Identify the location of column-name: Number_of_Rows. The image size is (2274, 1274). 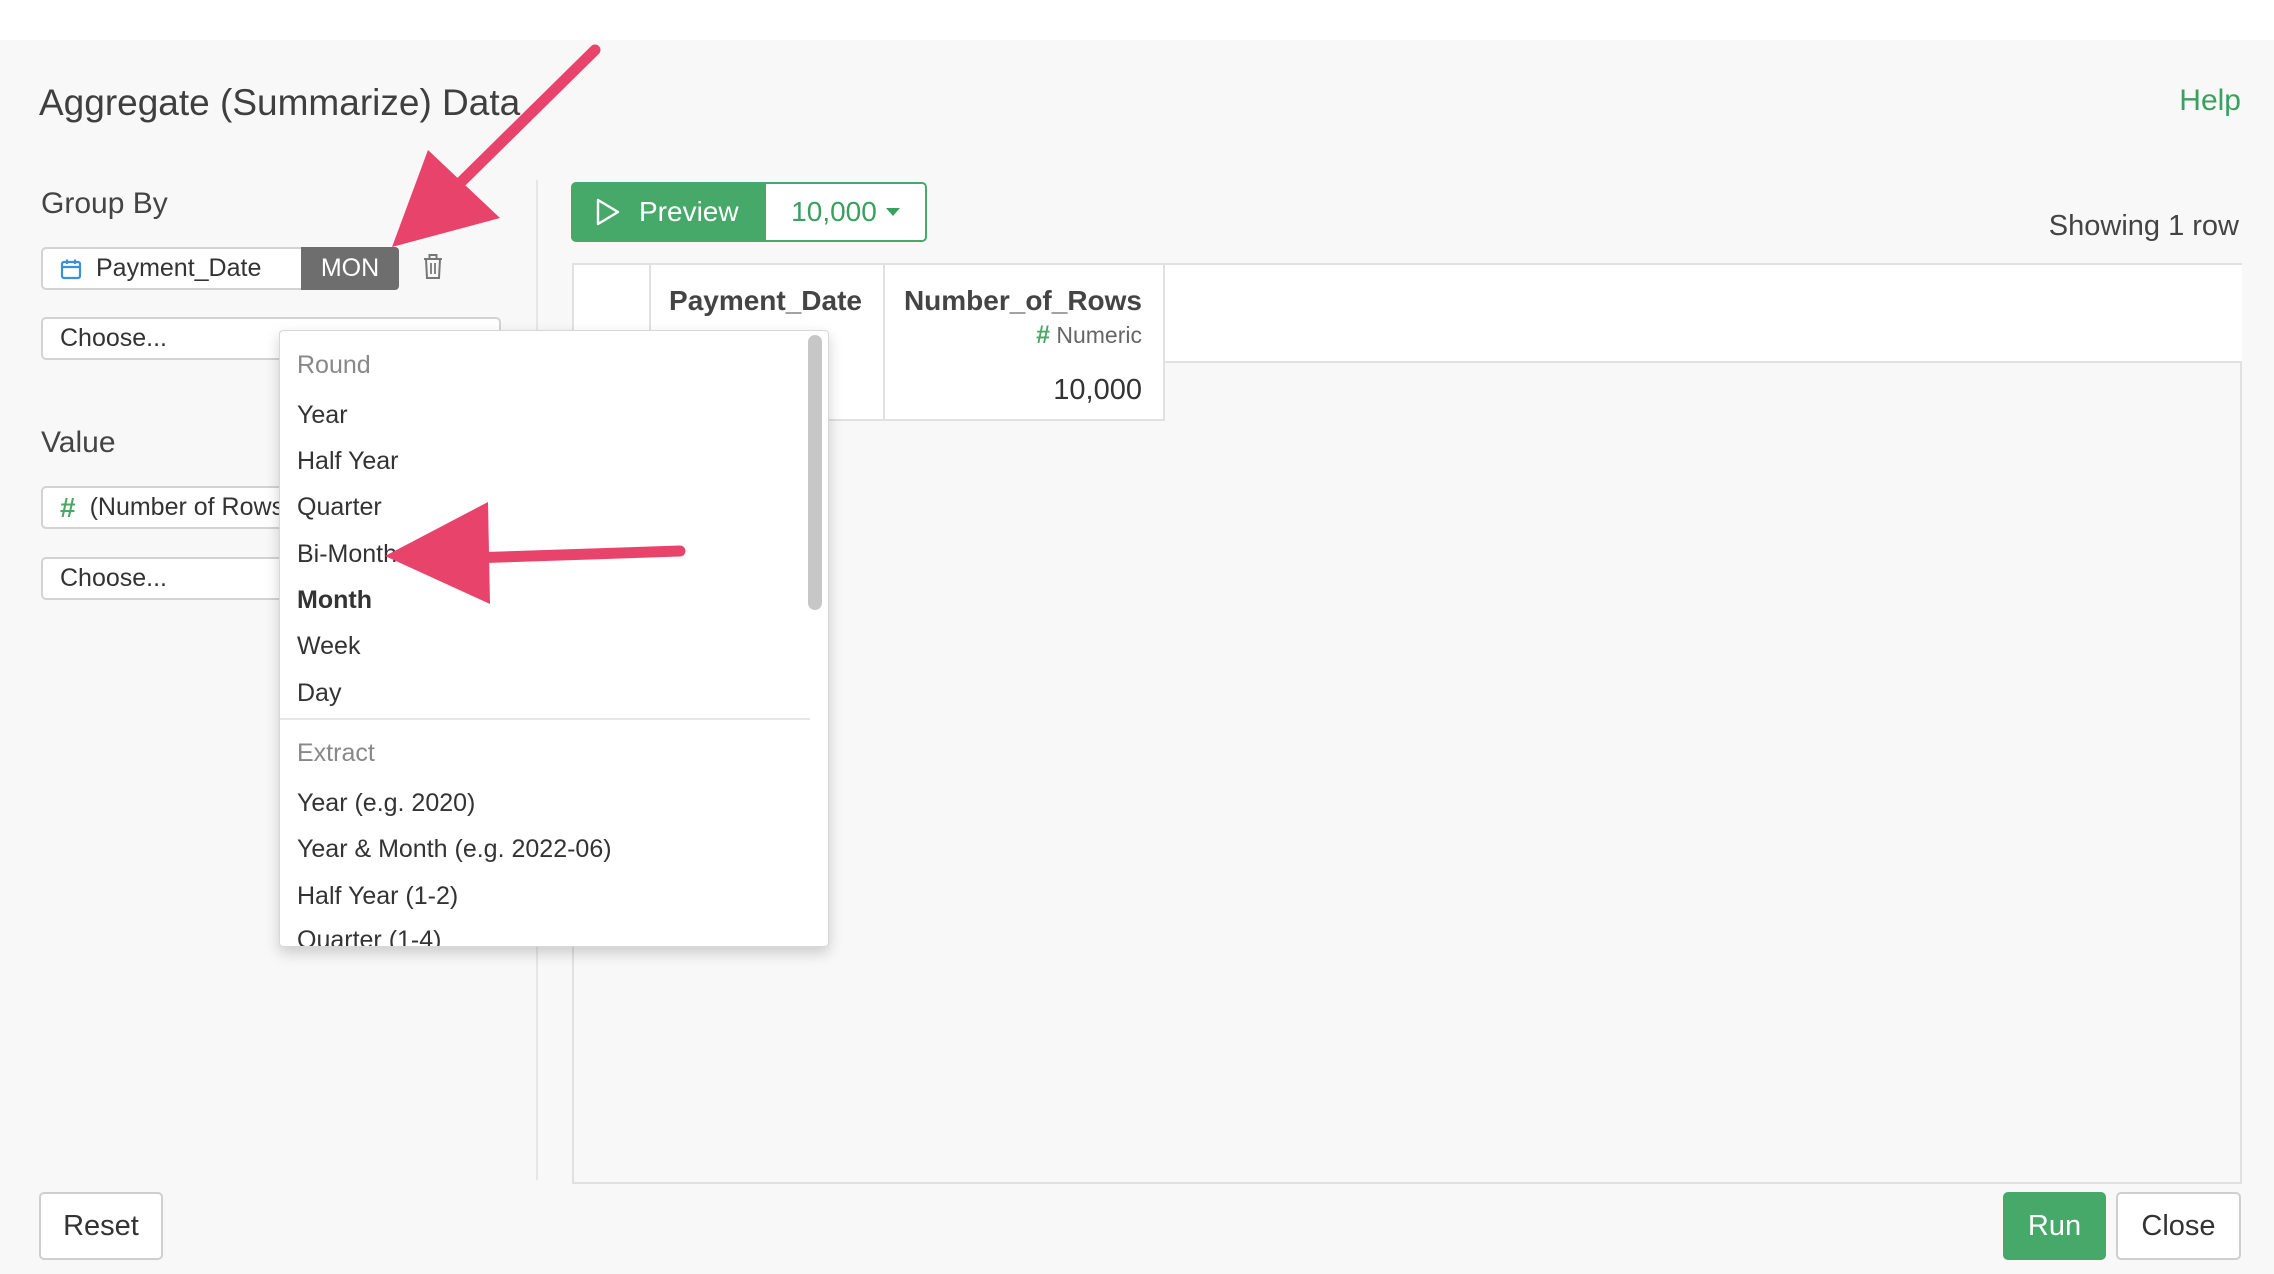
(1022, 300).